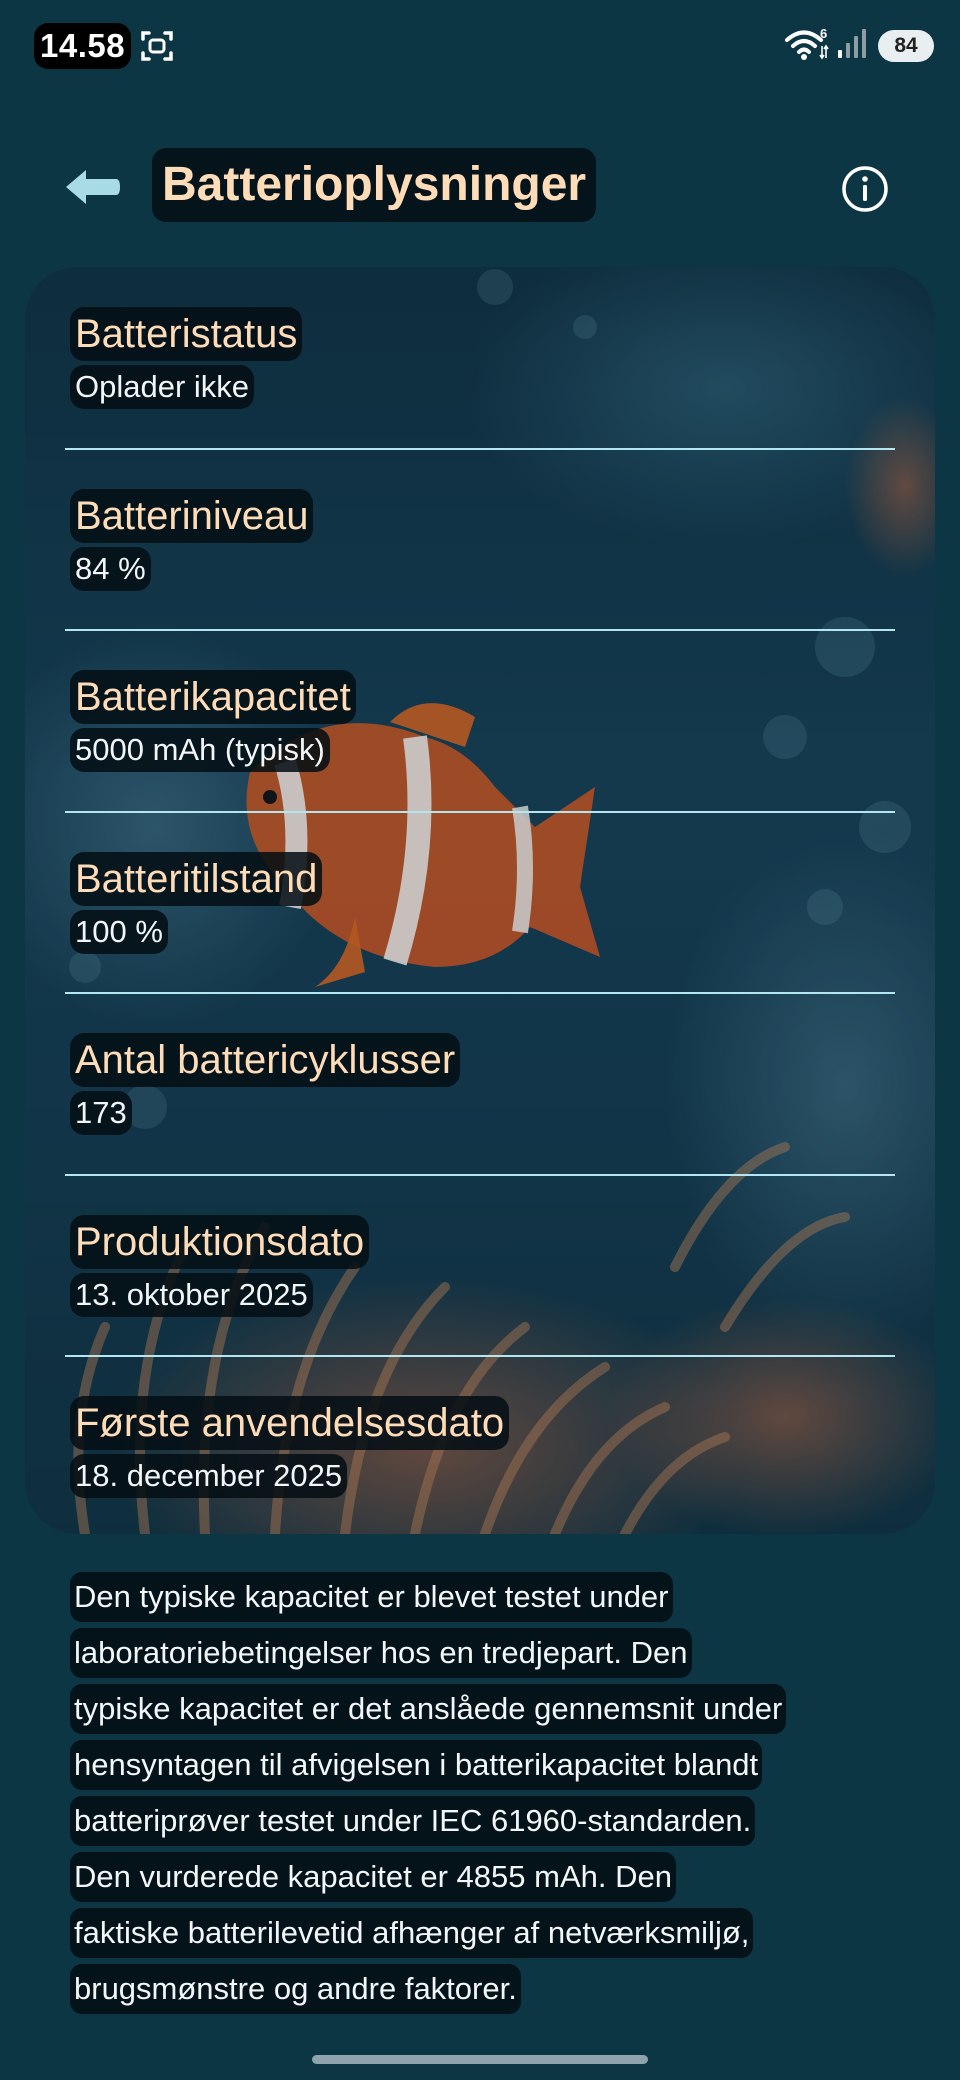  I want to click on row-battery-status: Batteristatus Oplader ikke, so click(480, 357).